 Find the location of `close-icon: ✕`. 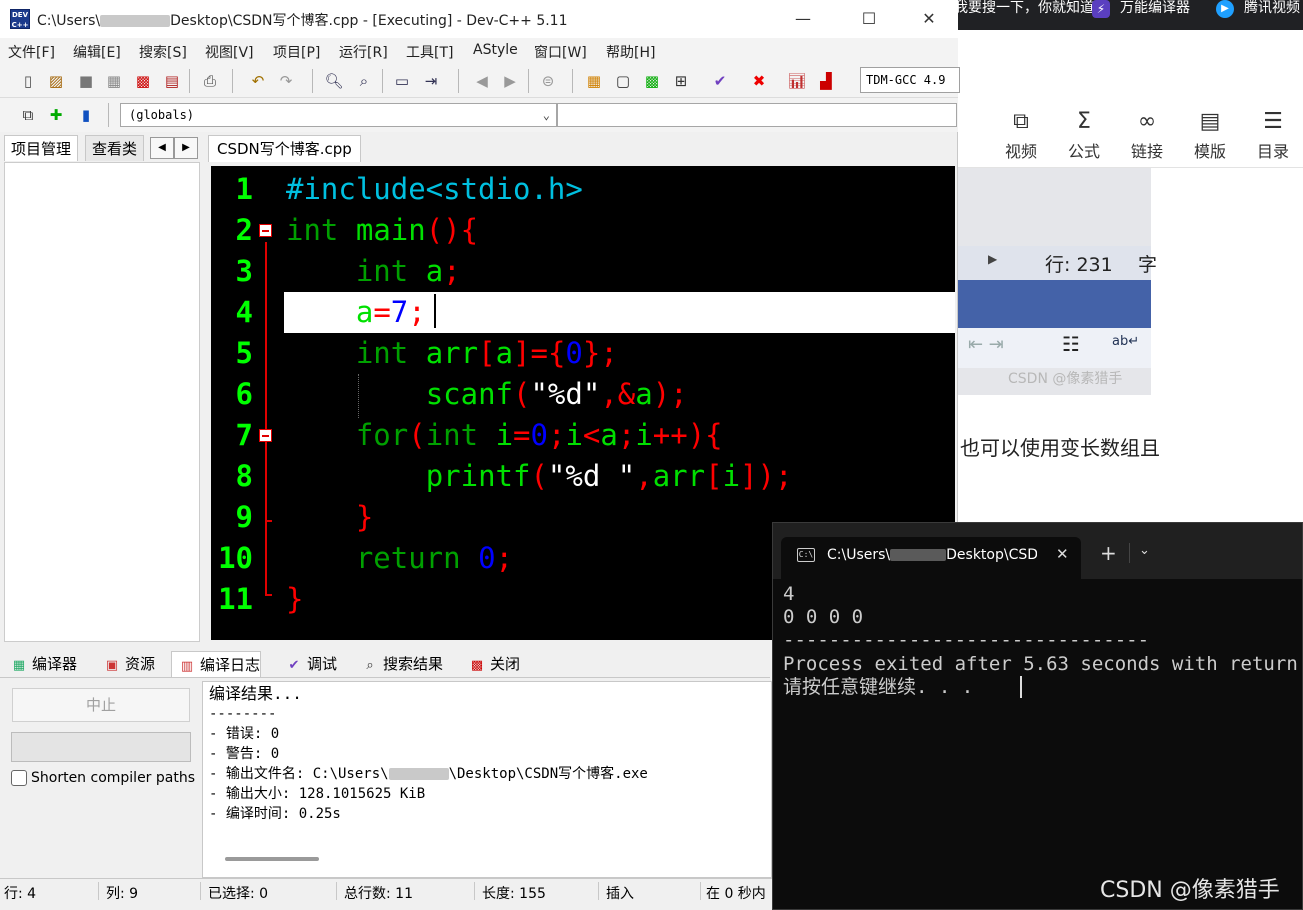

close-icon: ✕ is located at coordinates (1062, 554).